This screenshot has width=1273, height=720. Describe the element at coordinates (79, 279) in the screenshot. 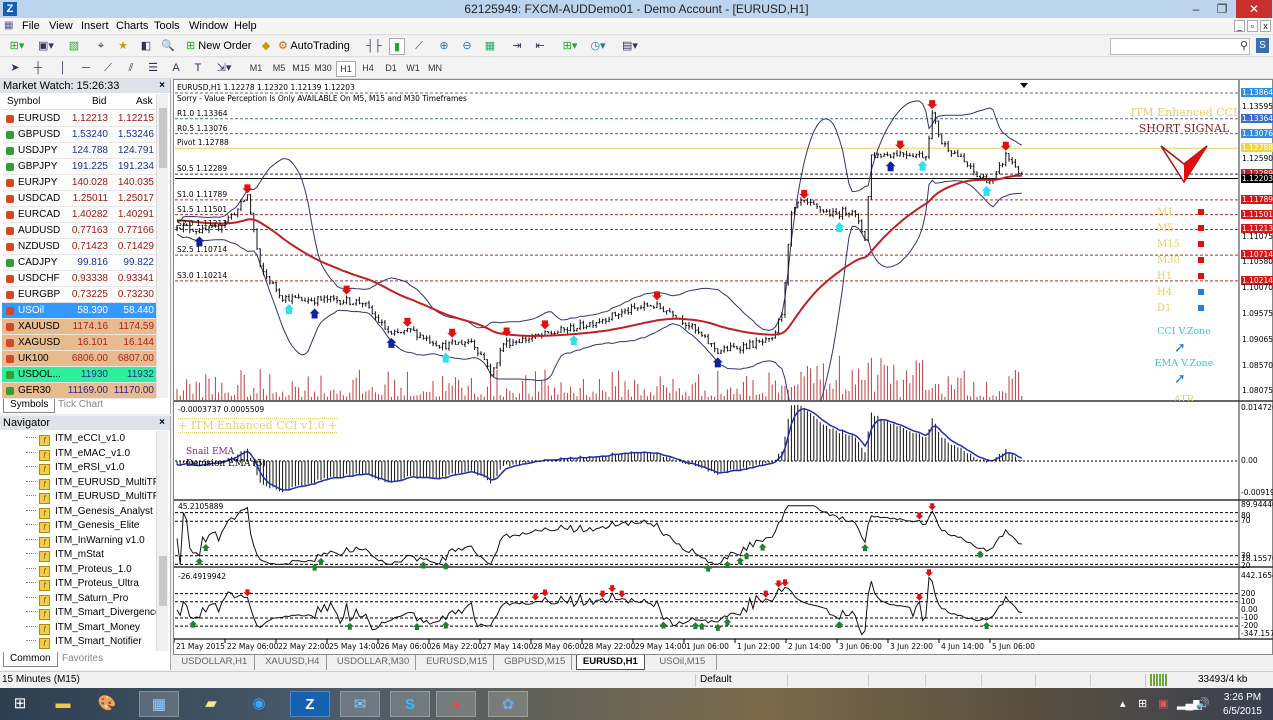

I see `market-watch-row: USDCHF 0.93338 0.93341` at that location.